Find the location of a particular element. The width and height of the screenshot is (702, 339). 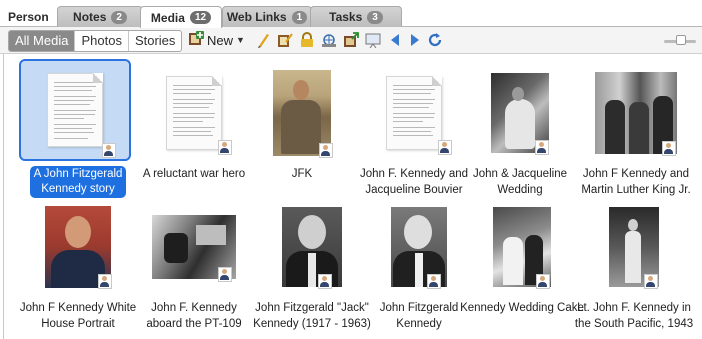

tab-web-links-count-badge: 1 is located at coordinates (299, 17).